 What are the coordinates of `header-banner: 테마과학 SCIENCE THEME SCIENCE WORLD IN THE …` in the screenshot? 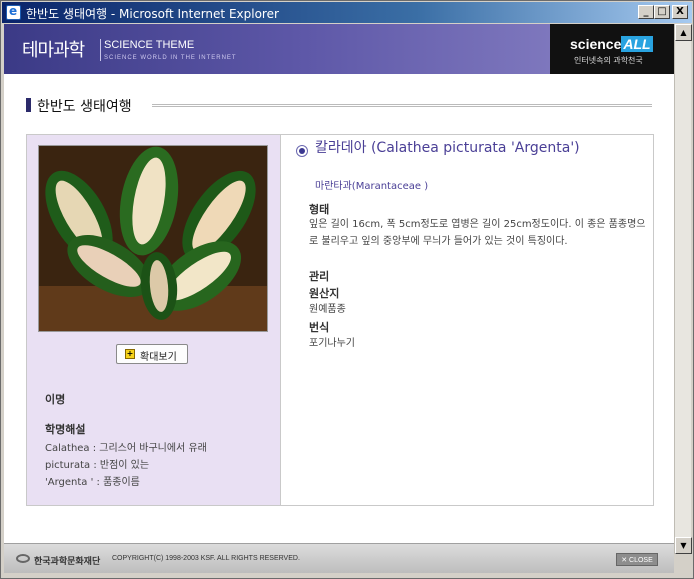 It's located at (339, 49).